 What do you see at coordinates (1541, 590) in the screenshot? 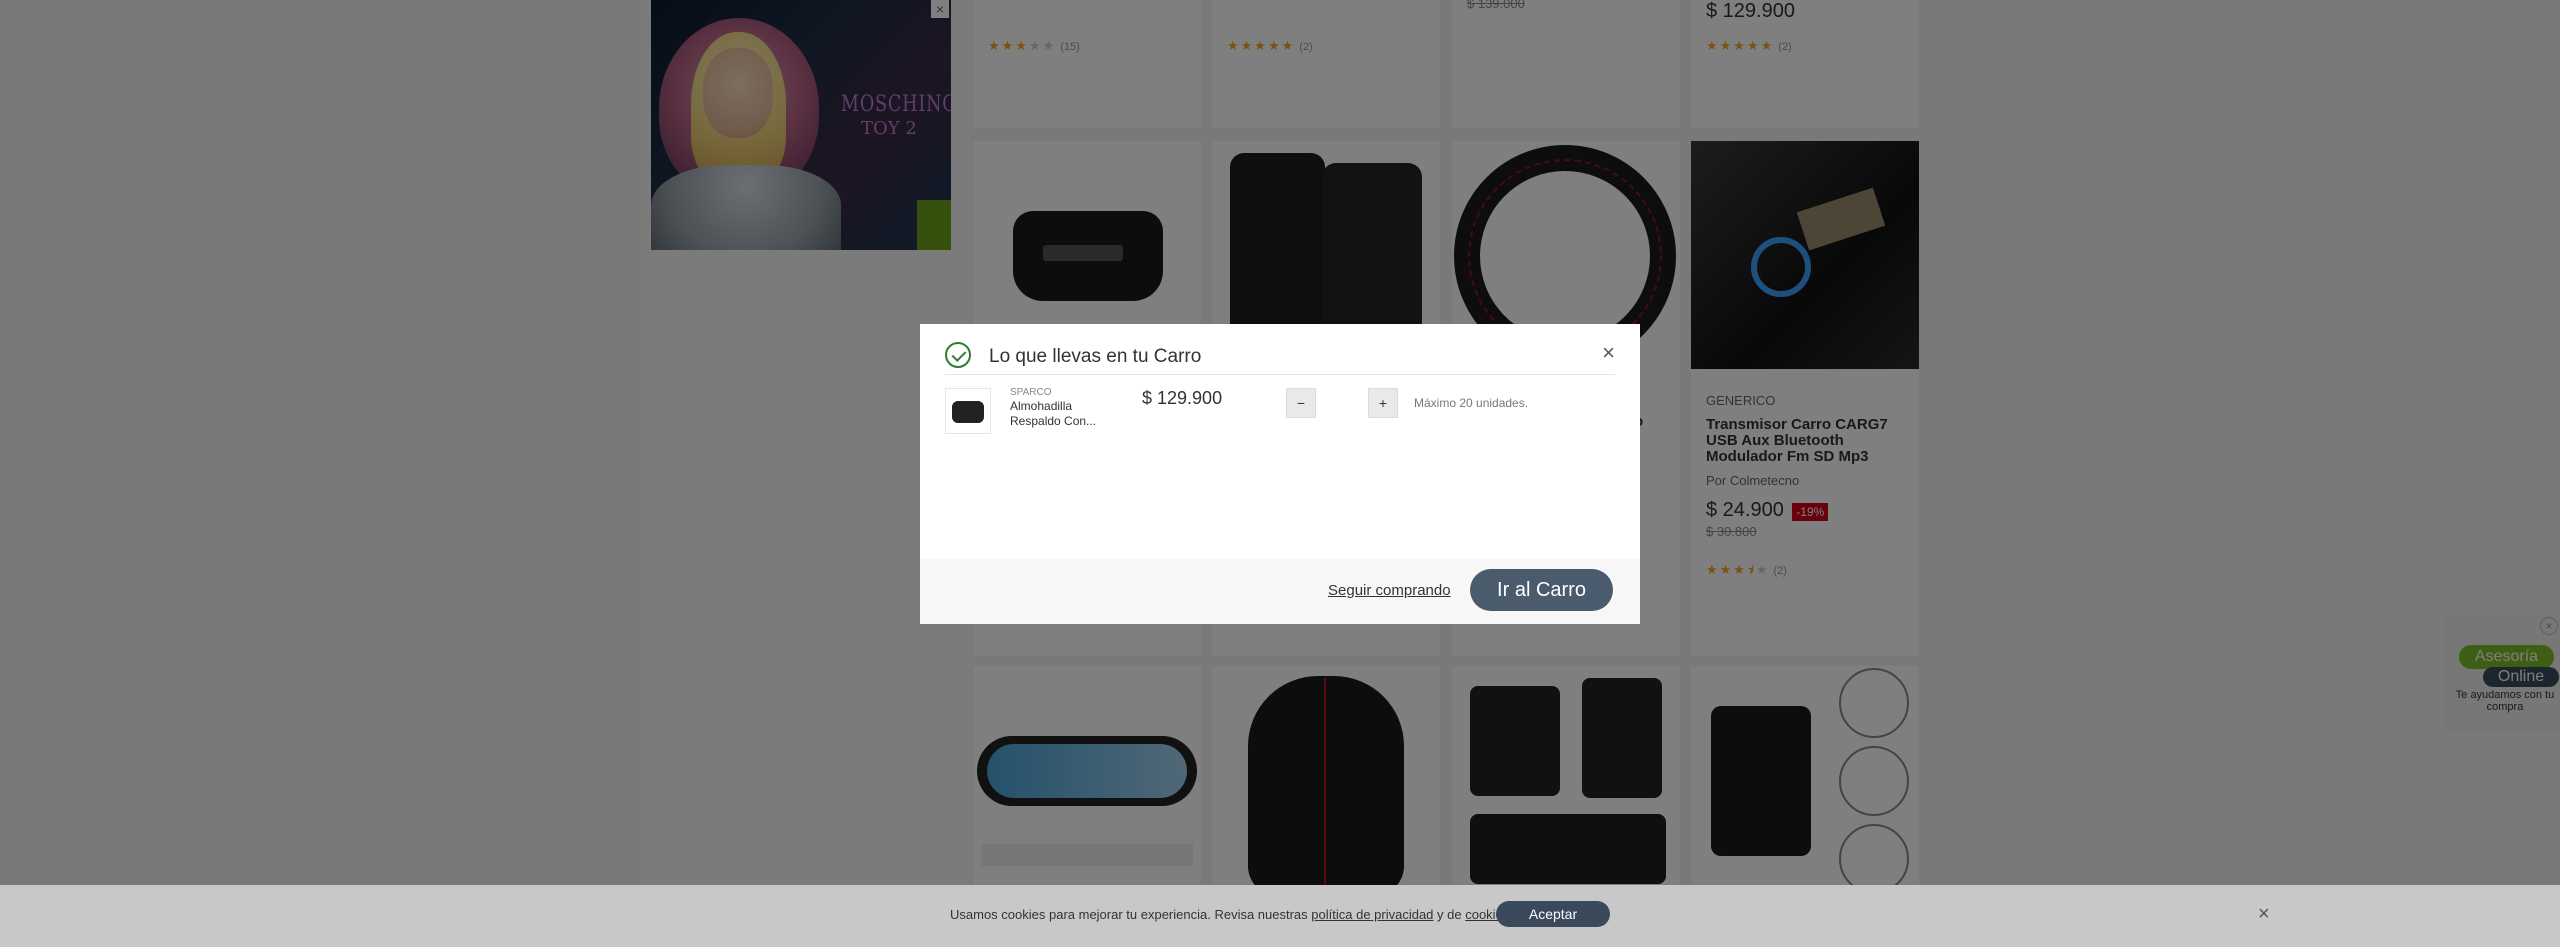
I see `go-to-cart-button: Ir al Carro` at bounding box center [1541, 590].